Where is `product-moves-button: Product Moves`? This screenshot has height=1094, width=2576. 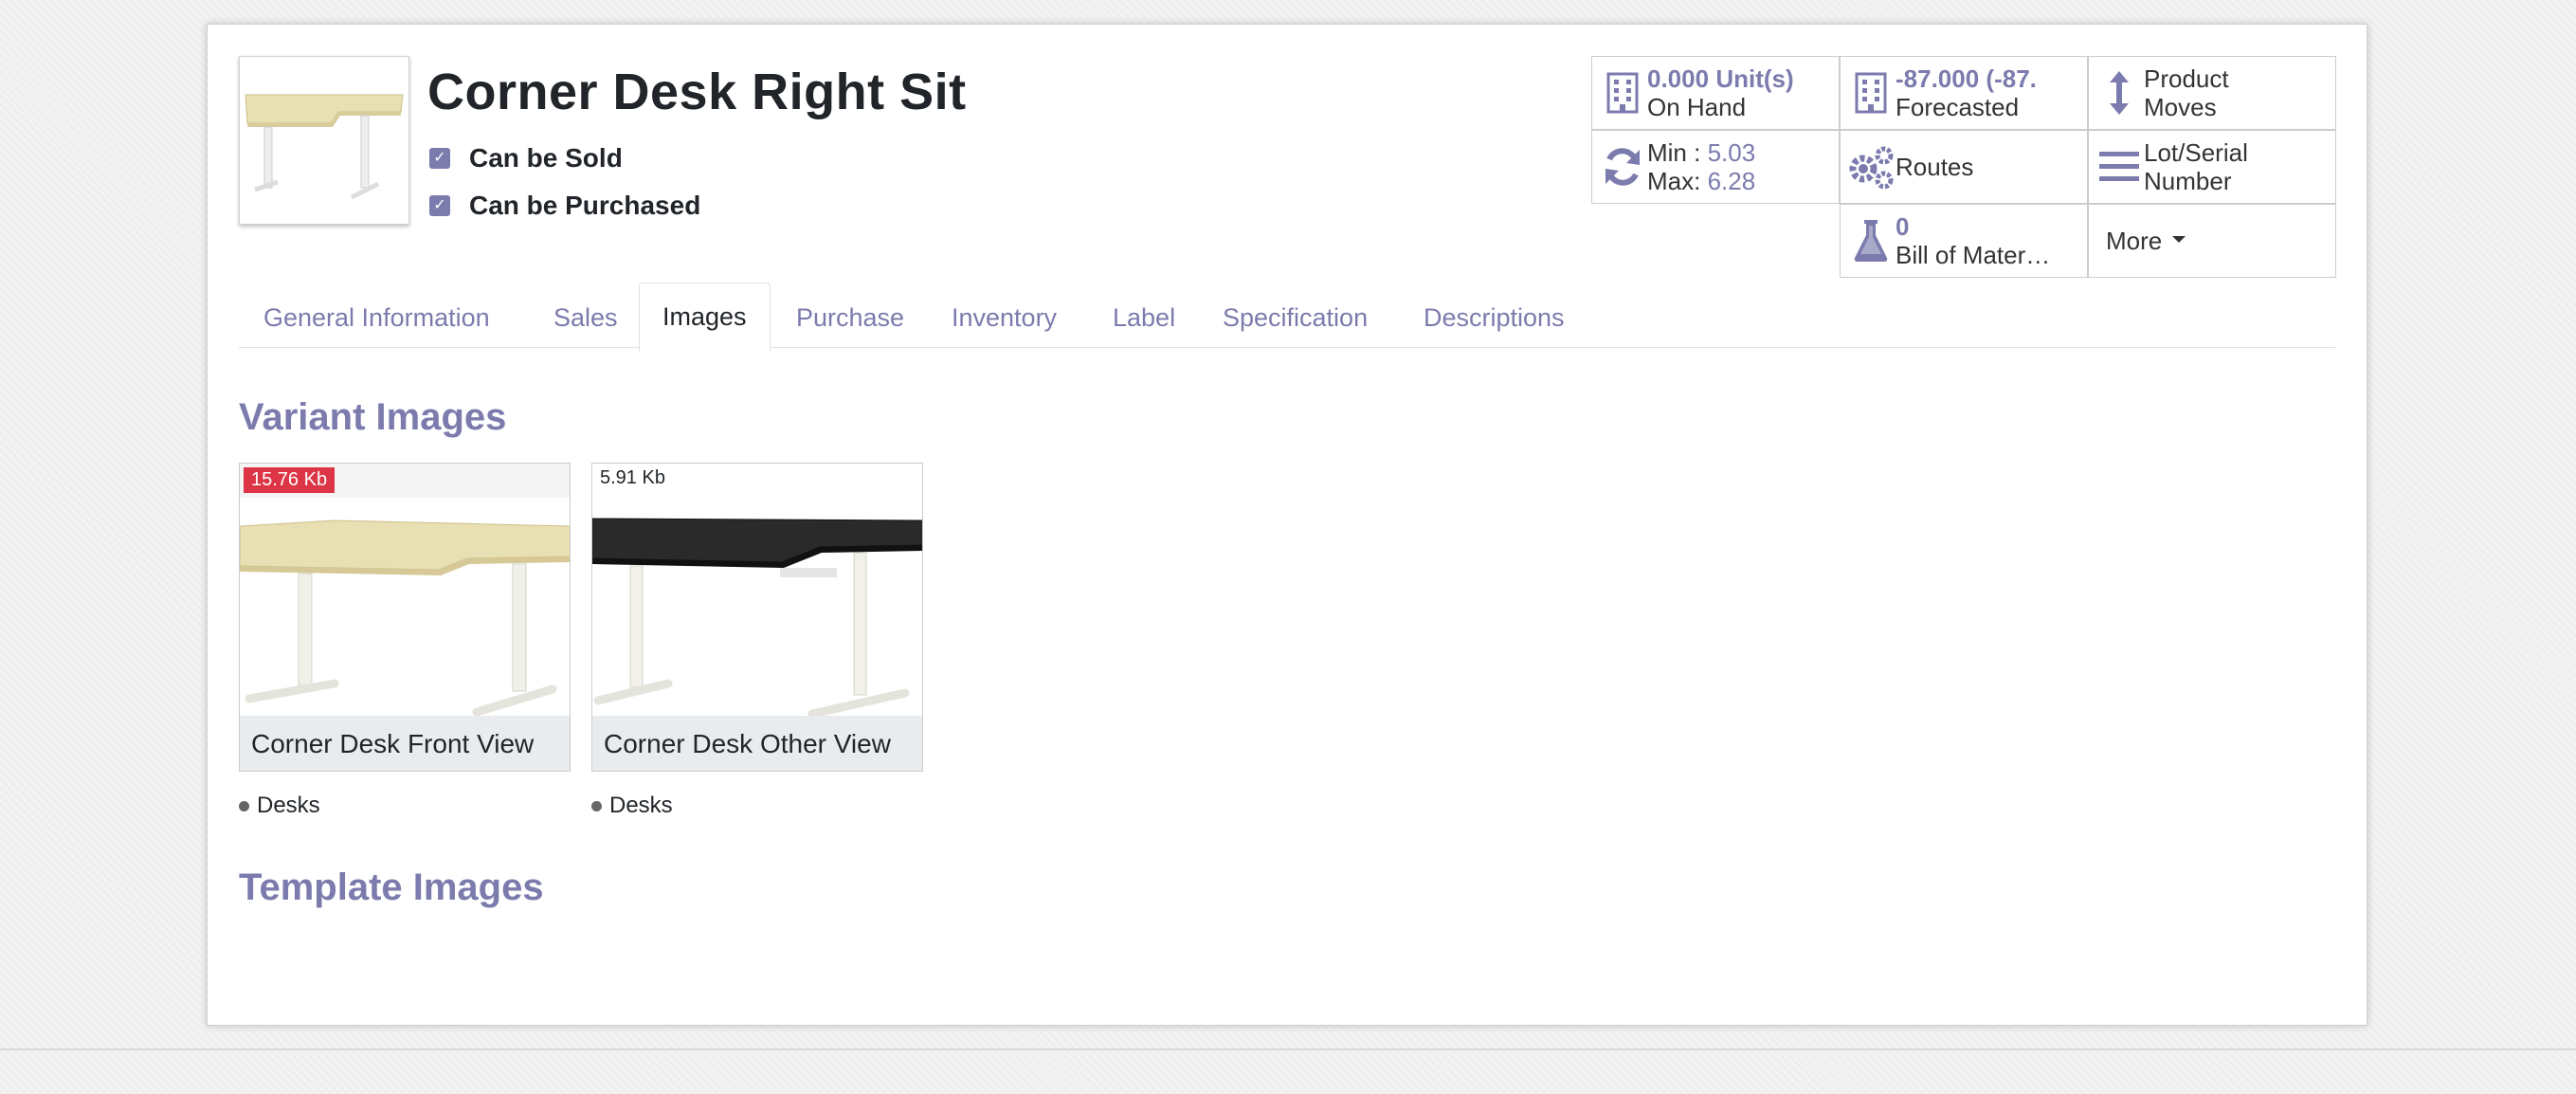 product-moves-button: Product Moves is located at coordinates (2212, 93).